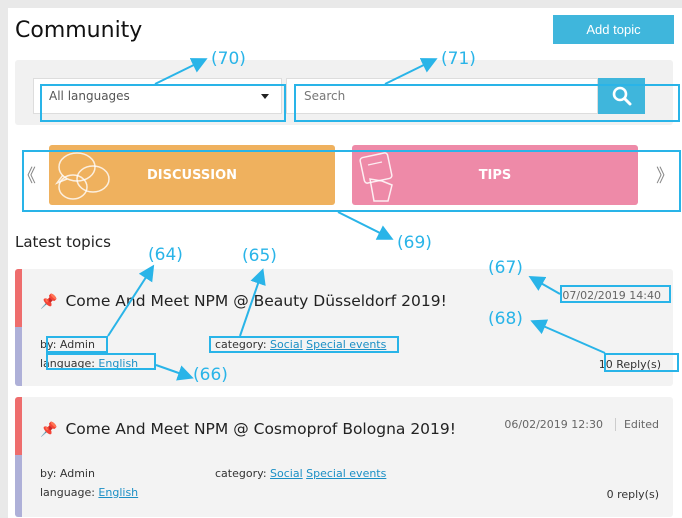 The image size is (682, 518). I want to click on annotation-label-71: (71), so click(458, 59).